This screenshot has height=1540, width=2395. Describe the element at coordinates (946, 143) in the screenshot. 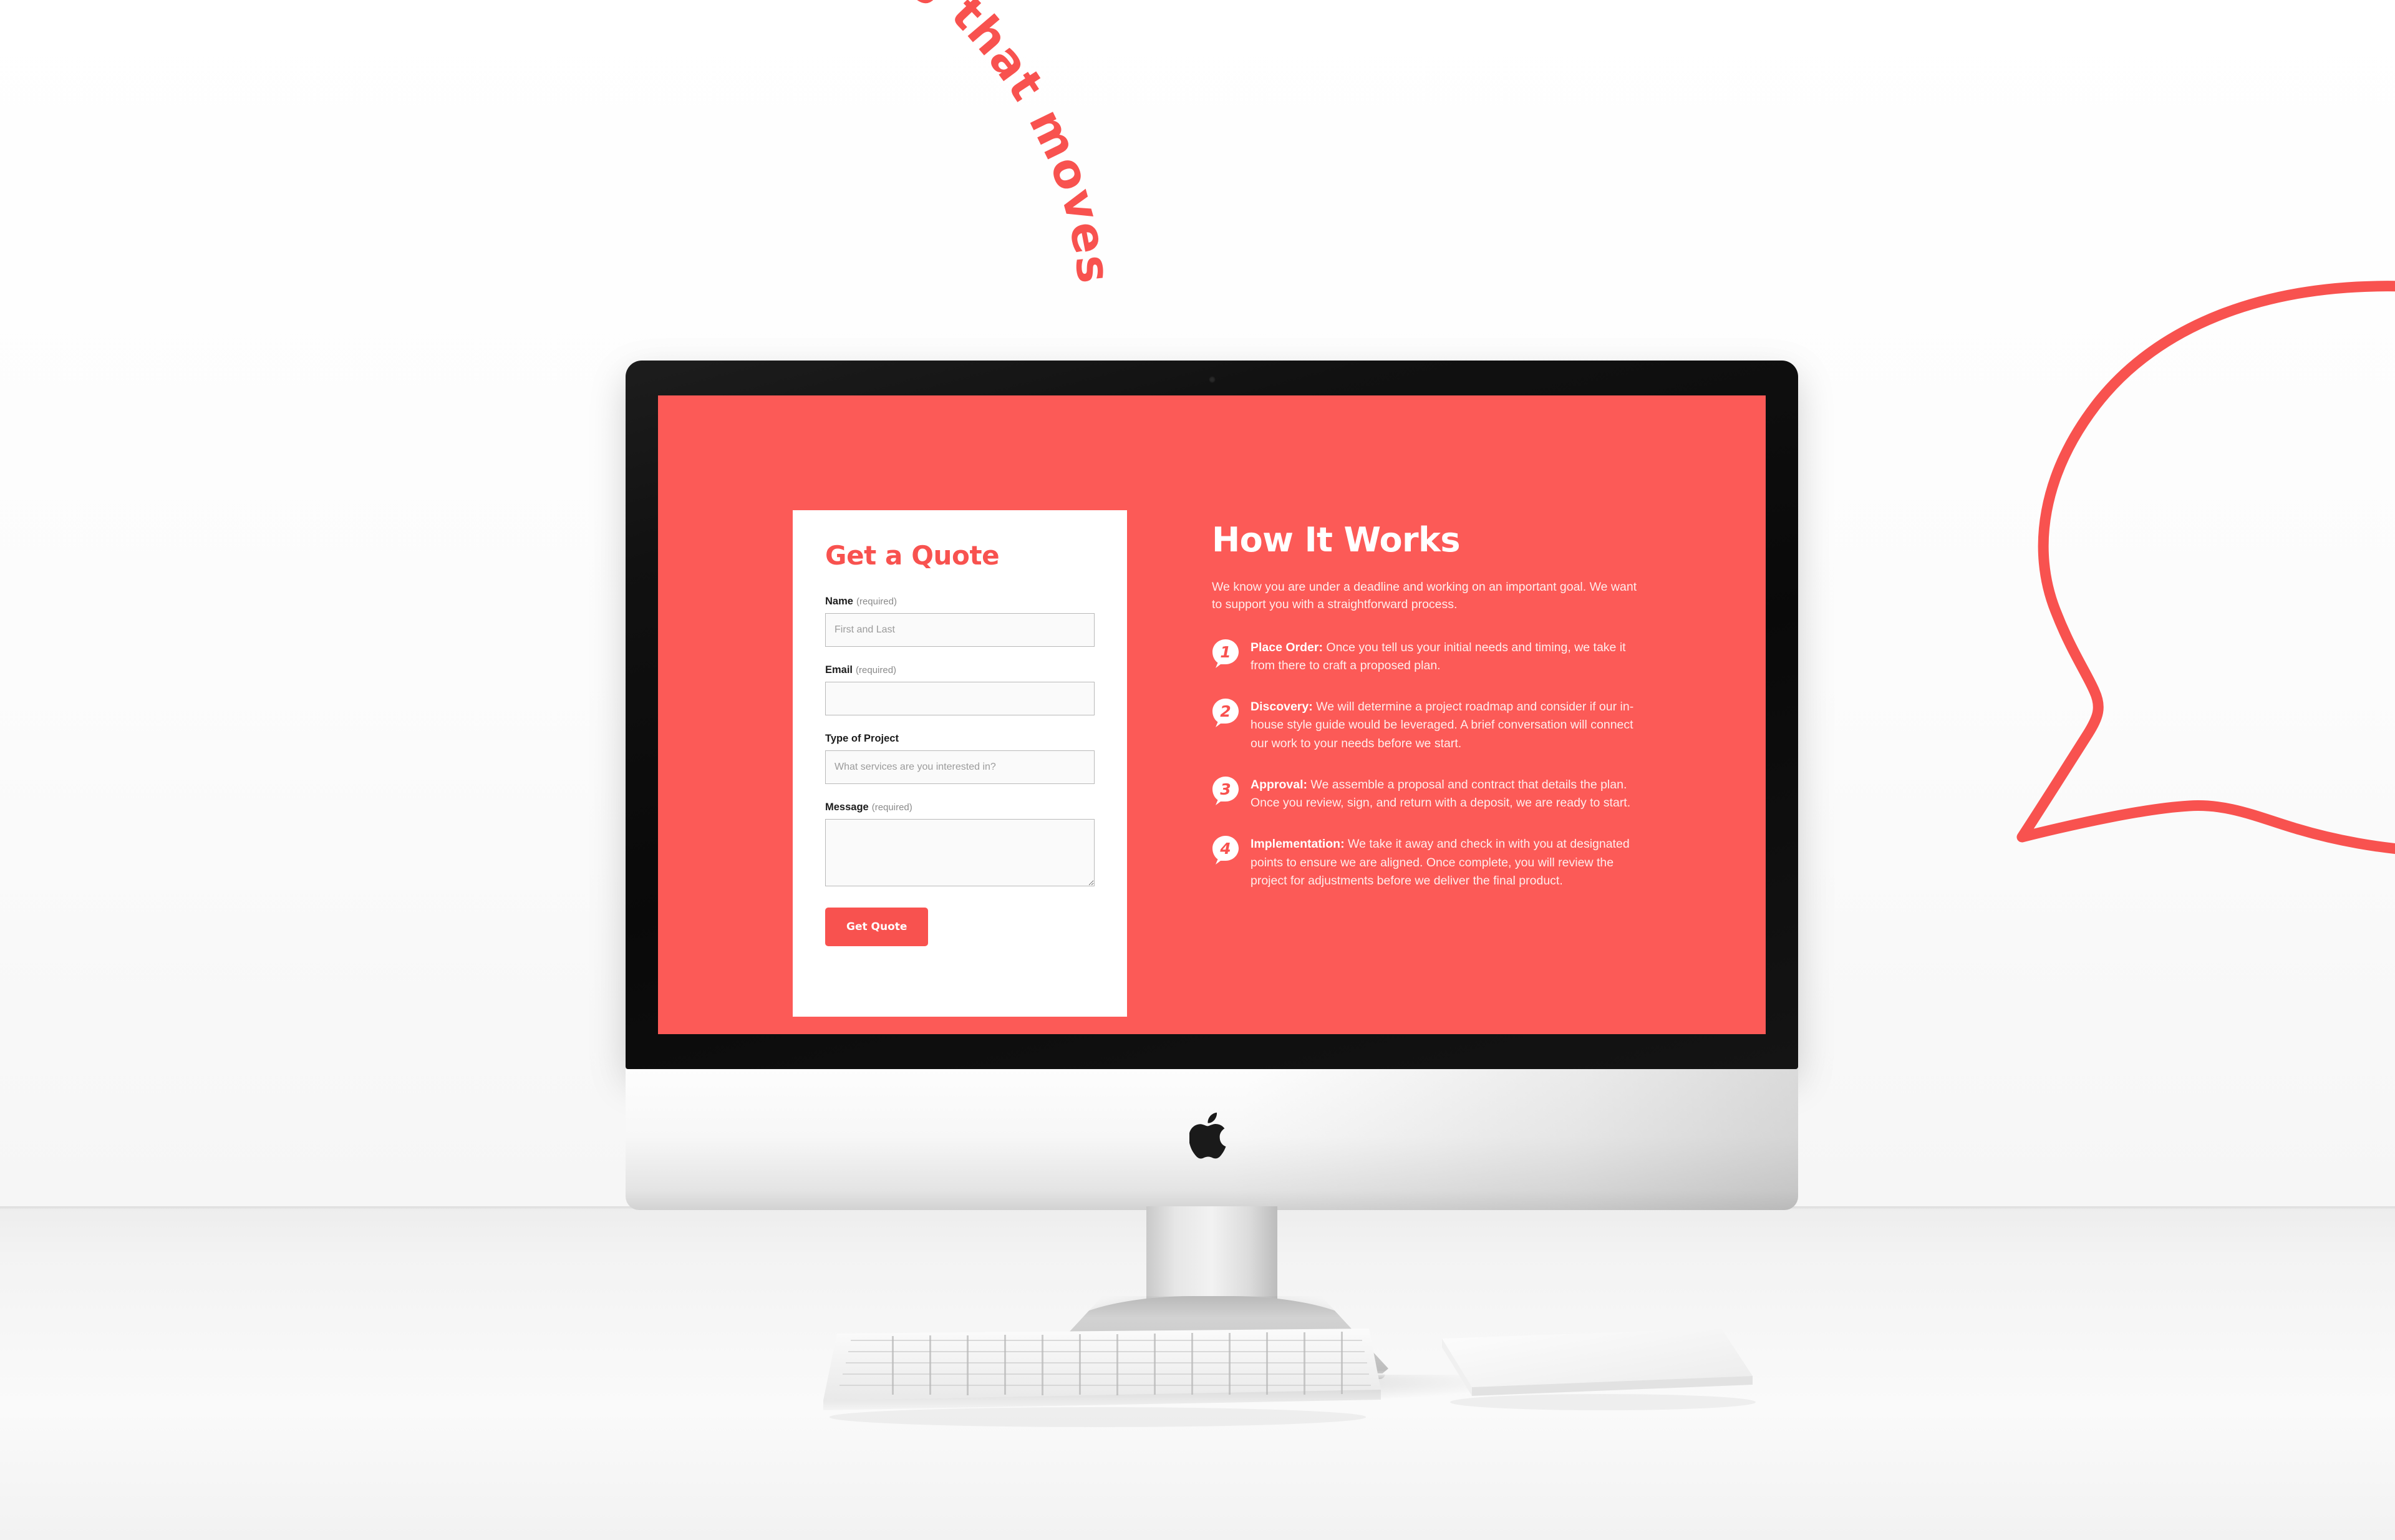

I see `curved-text-3: writing that moves` at that location.